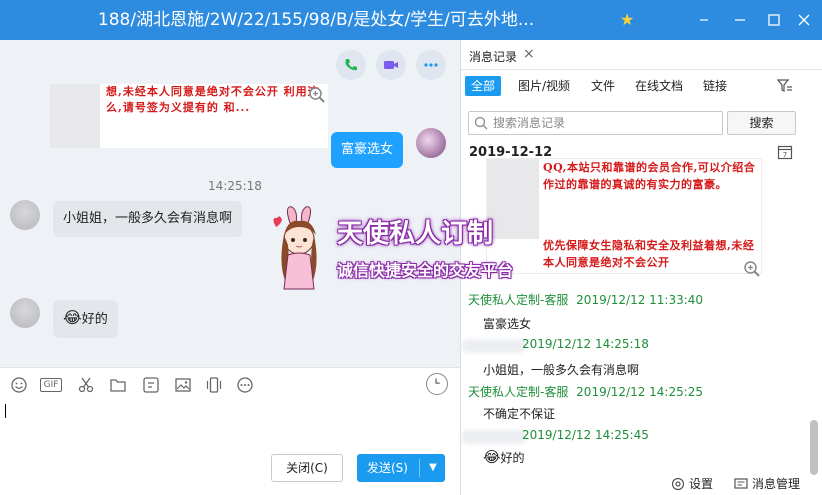 The image size is (822, 495). I want to click on video-icon, so click(391, 65).